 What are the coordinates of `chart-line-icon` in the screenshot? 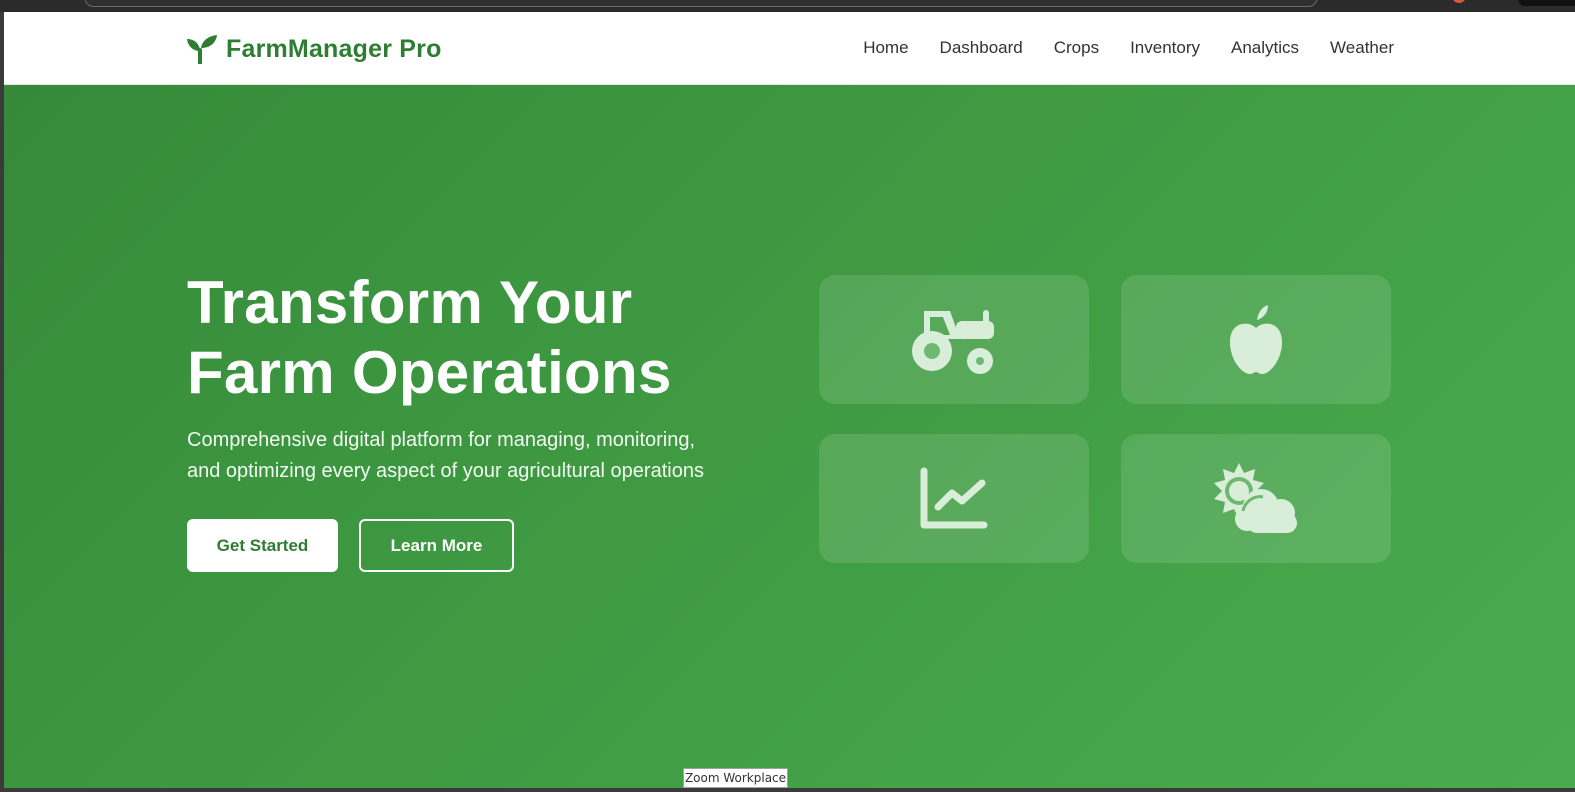 It's located at (954, 499).